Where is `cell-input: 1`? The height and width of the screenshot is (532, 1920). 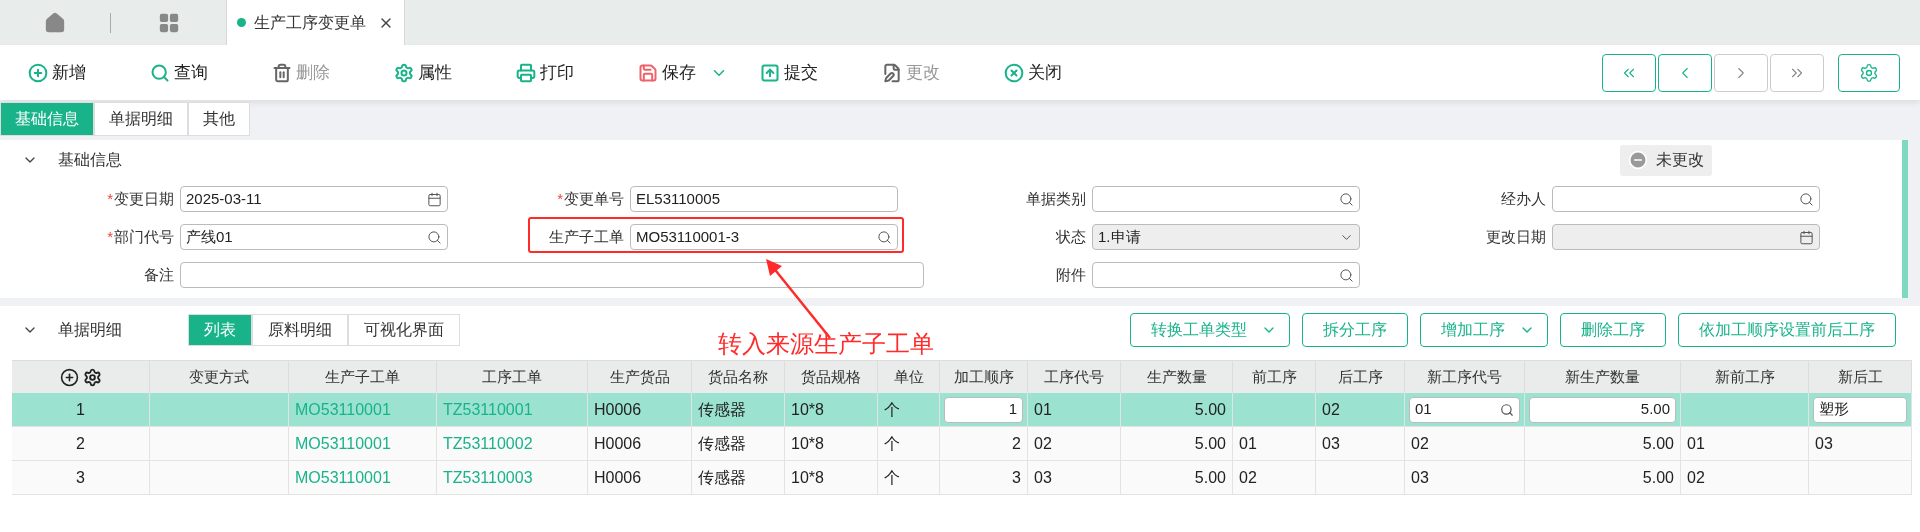 cell-input: 1 is located at coordinates (983, 409).